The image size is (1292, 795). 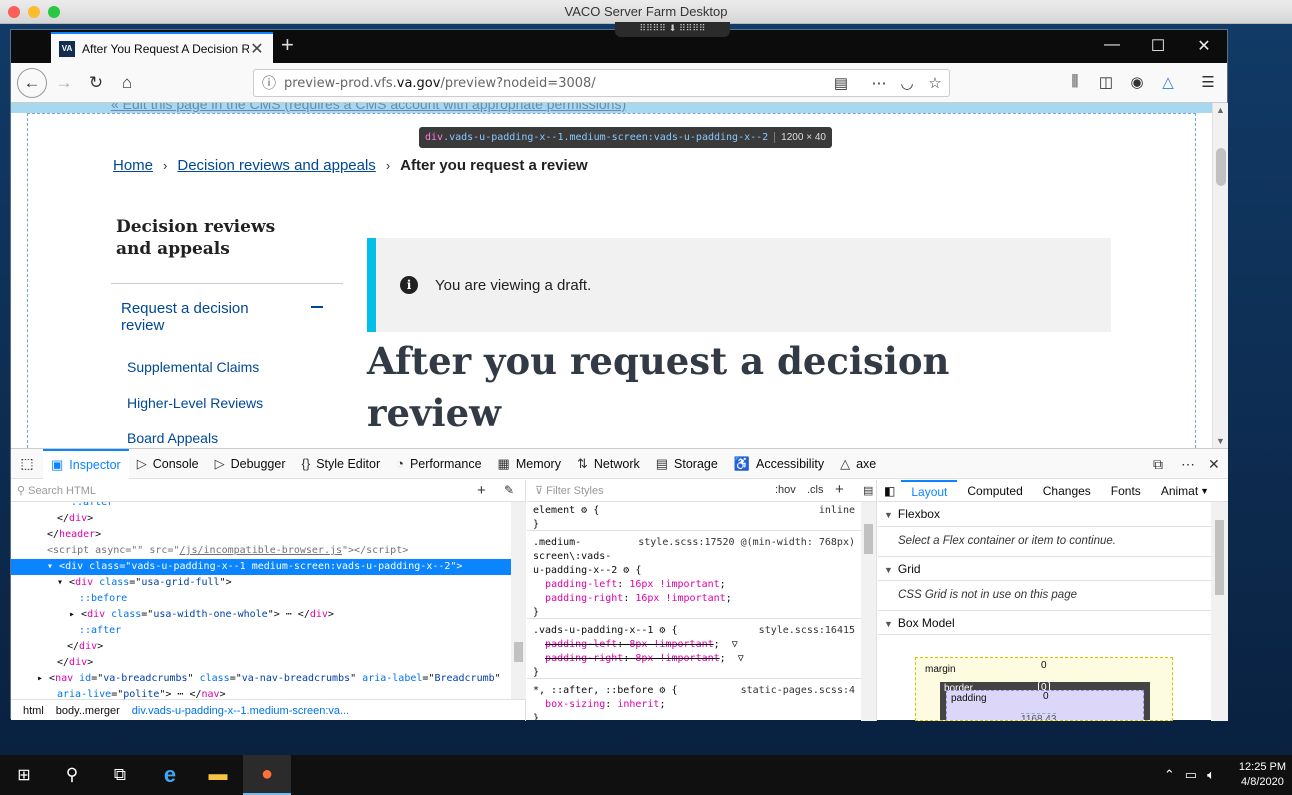 What do you see at coordinates (33, 711) in the screenshot?
I see `node-crumb-html: html` at bounding box center [33, 711].